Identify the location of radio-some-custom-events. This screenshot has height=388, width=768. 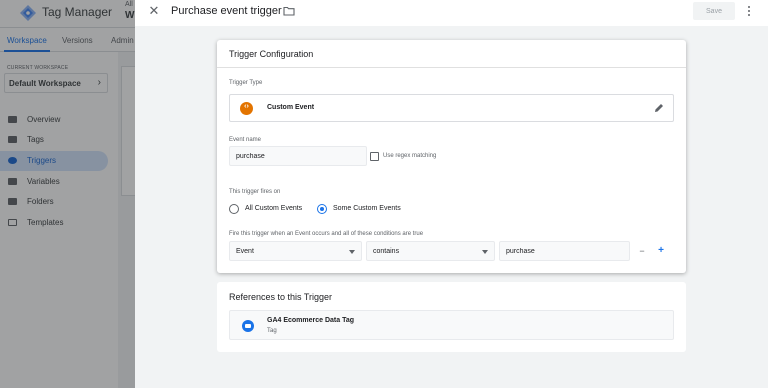
(322, 209).